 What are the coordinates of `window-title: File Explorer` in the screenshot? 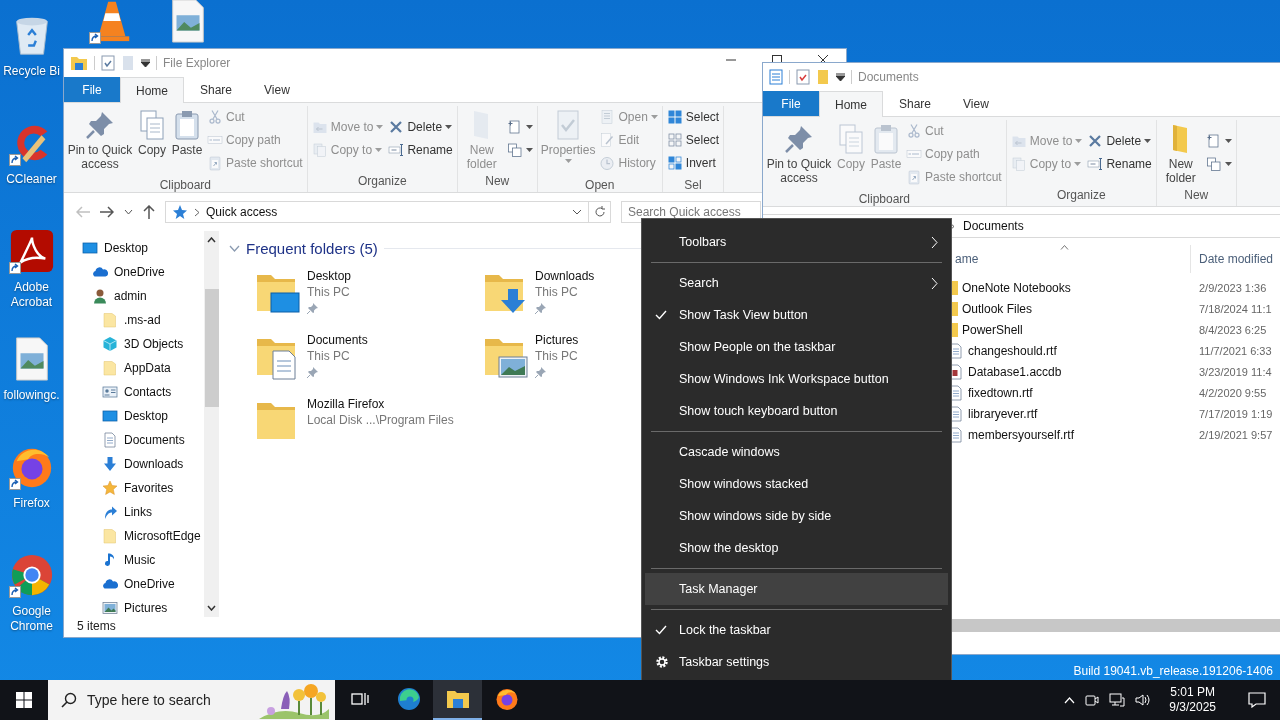 It's located at (197, 63).